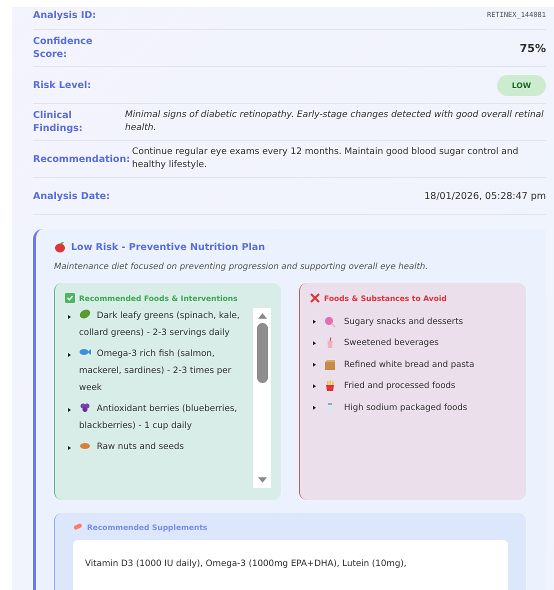 This screenshot has width=554, height=590. I want to click on plan-title: Low Risk - Preventive Nutrition Plan, so click(168, 247).